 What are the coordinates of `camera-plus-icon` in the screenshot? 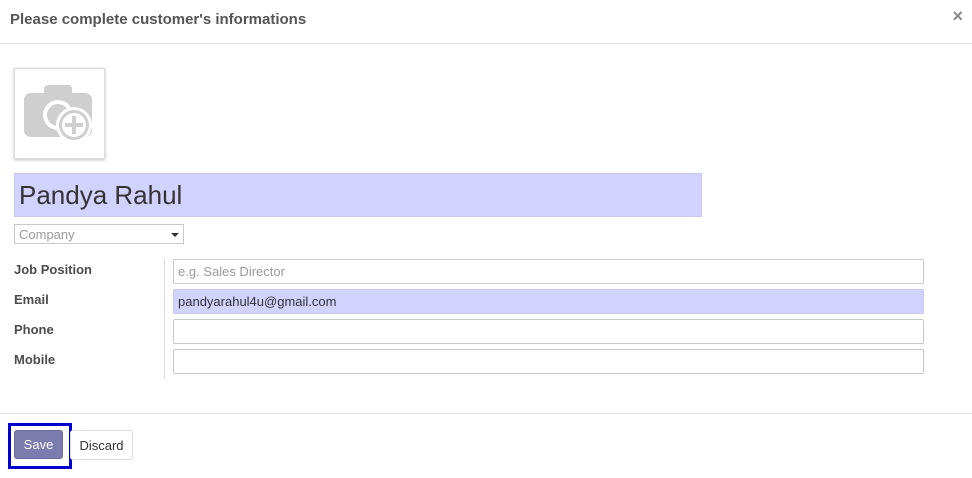 It's located at (58, 114).